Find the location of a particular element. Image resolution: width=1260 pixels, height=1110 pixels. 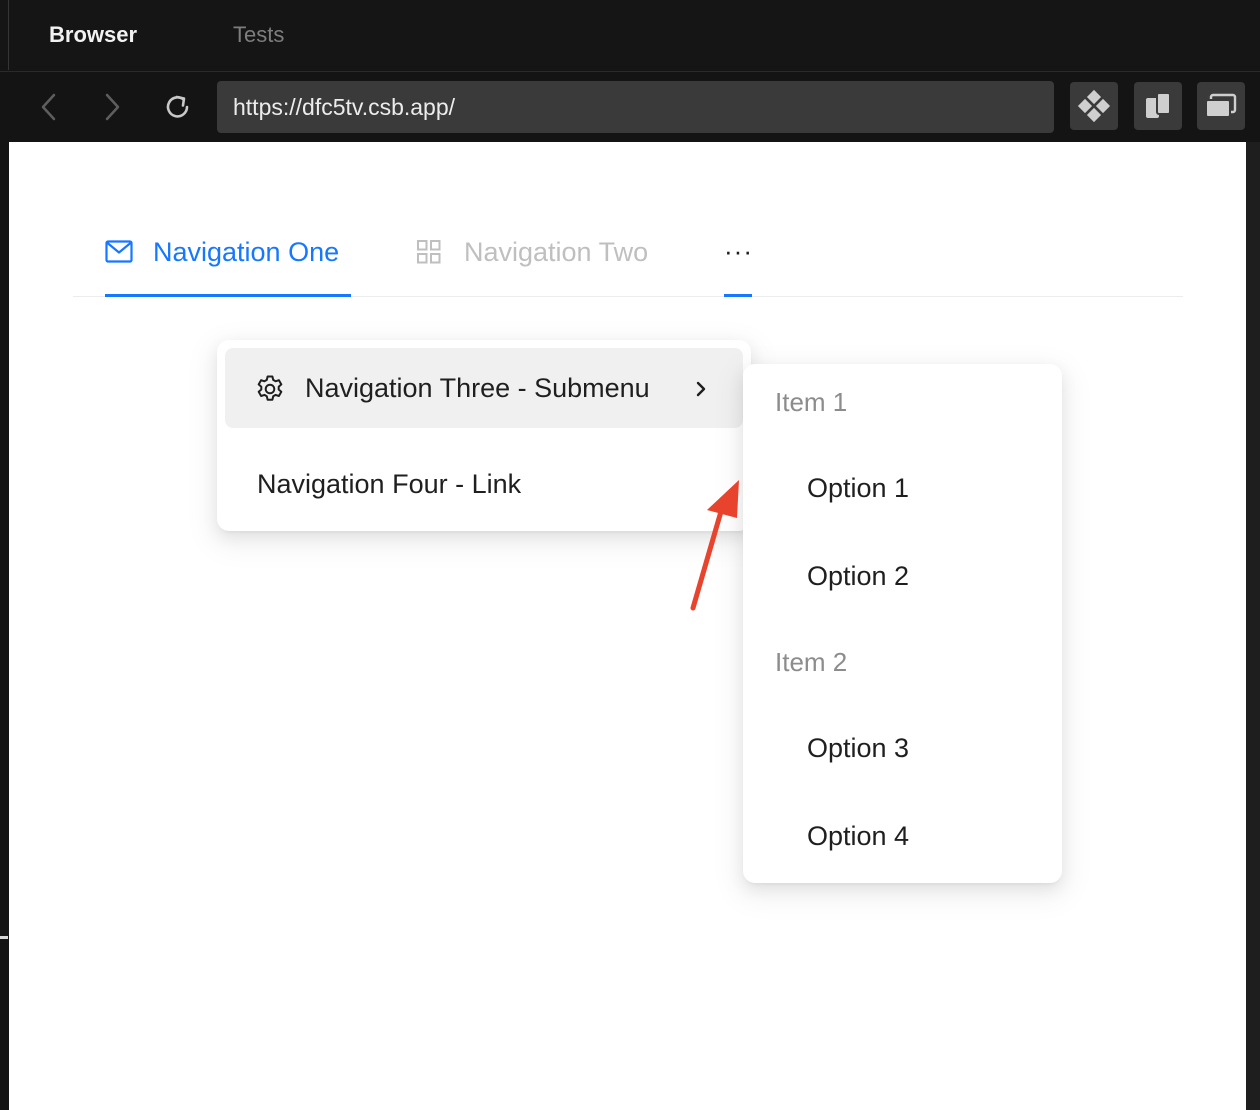

split-view-button is located at coordinates (1158, 106).